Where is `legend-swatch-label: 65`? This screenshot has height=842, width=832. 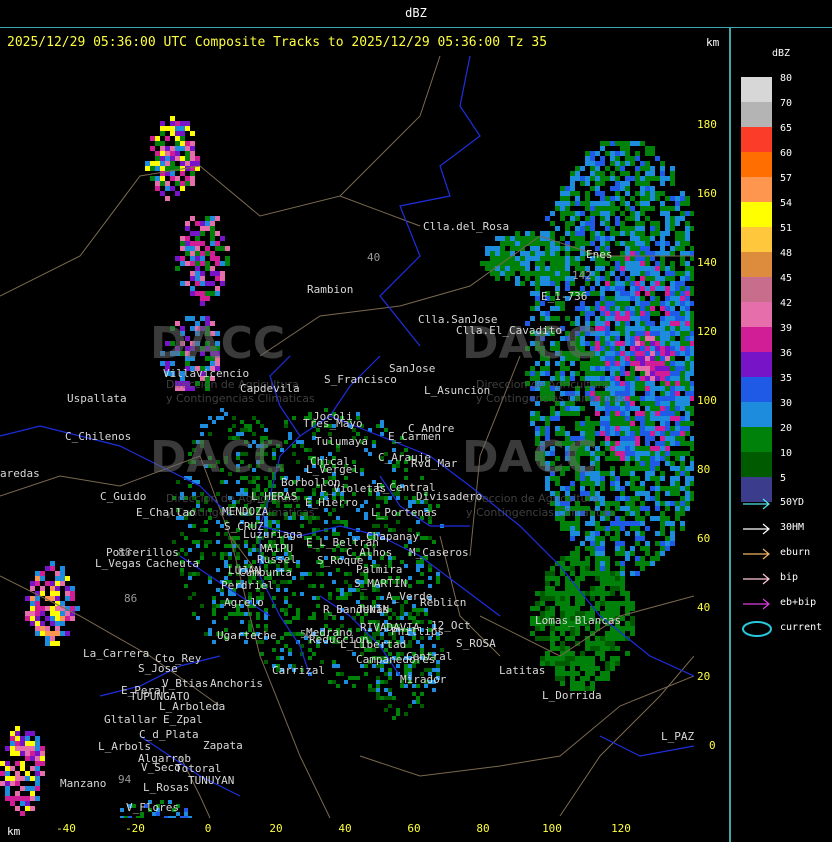
legend-swatch-label: 65 is located at coordinates (786, 128).